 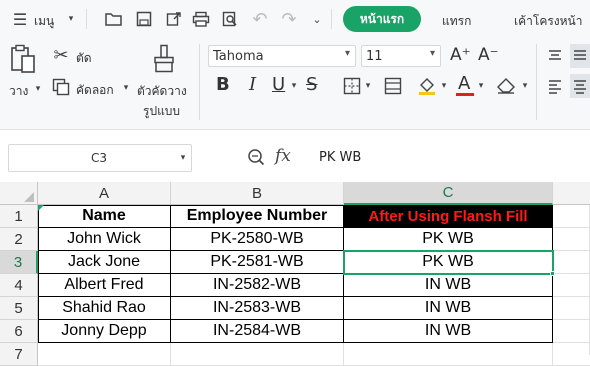 What do you see at coordinates (19, 285) in the screenshot?
I see `row-header-4: 4` at bounding box center [19, 285].